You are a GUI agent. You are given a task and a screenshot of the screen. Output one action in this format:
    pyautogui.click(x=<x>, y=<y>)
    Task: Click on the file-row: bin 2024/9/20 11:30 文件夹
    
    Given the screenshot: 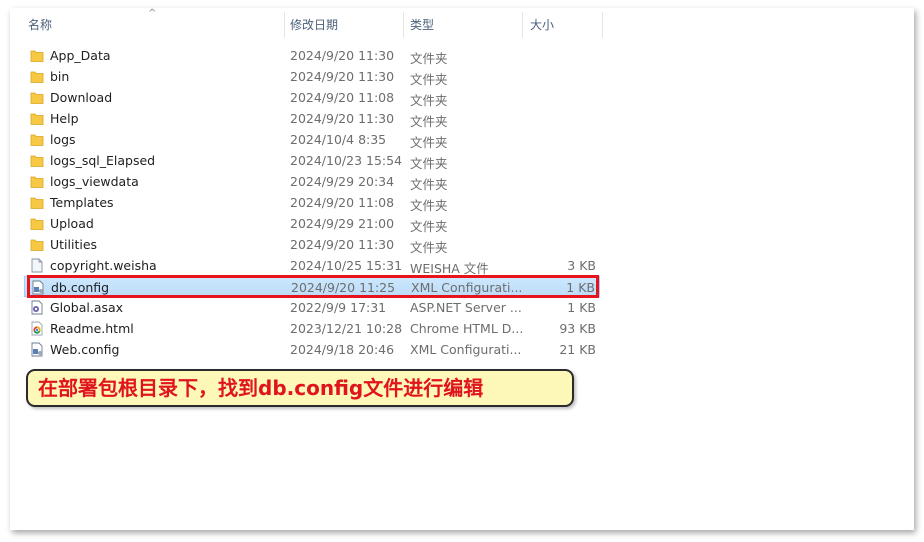 What is the action you would take?
    pyautogui.click(x=312, y=76)
    